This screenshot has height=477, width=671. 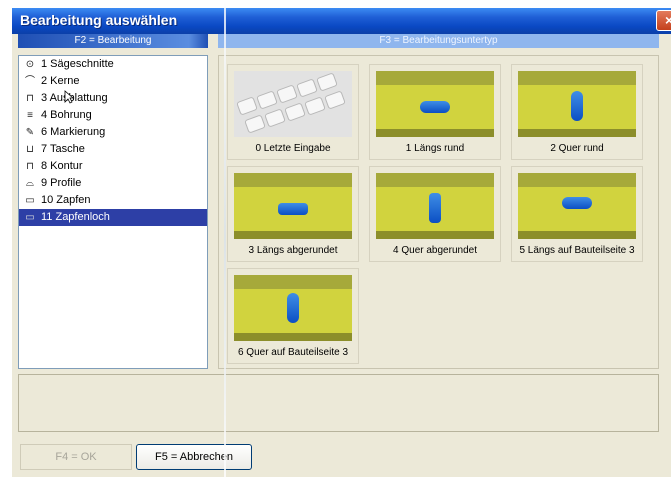 I want to click on subtype-tile-laengs-rund: 1 Längs rund, so click(x=435, y=112).